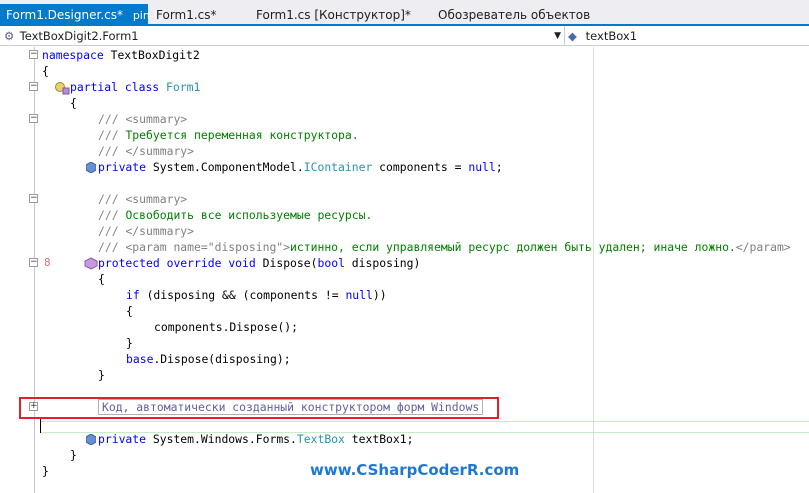 The image size is (809, 493). What do you see at coordinates (64, 15) in the screenshot?
I see `tab-label: Form1.Designer.cs*` at bounding box center [64, 15].